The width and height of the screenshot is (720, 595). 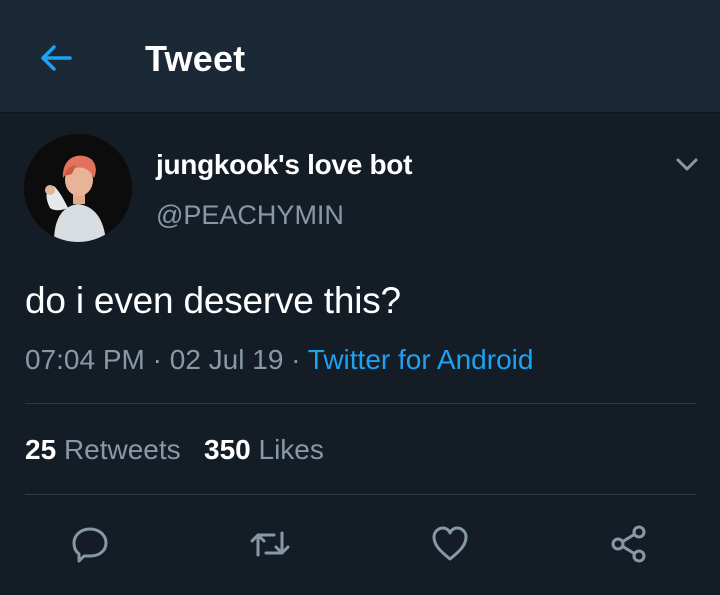 I want to click on reply-button, so click(x=90, y=544).